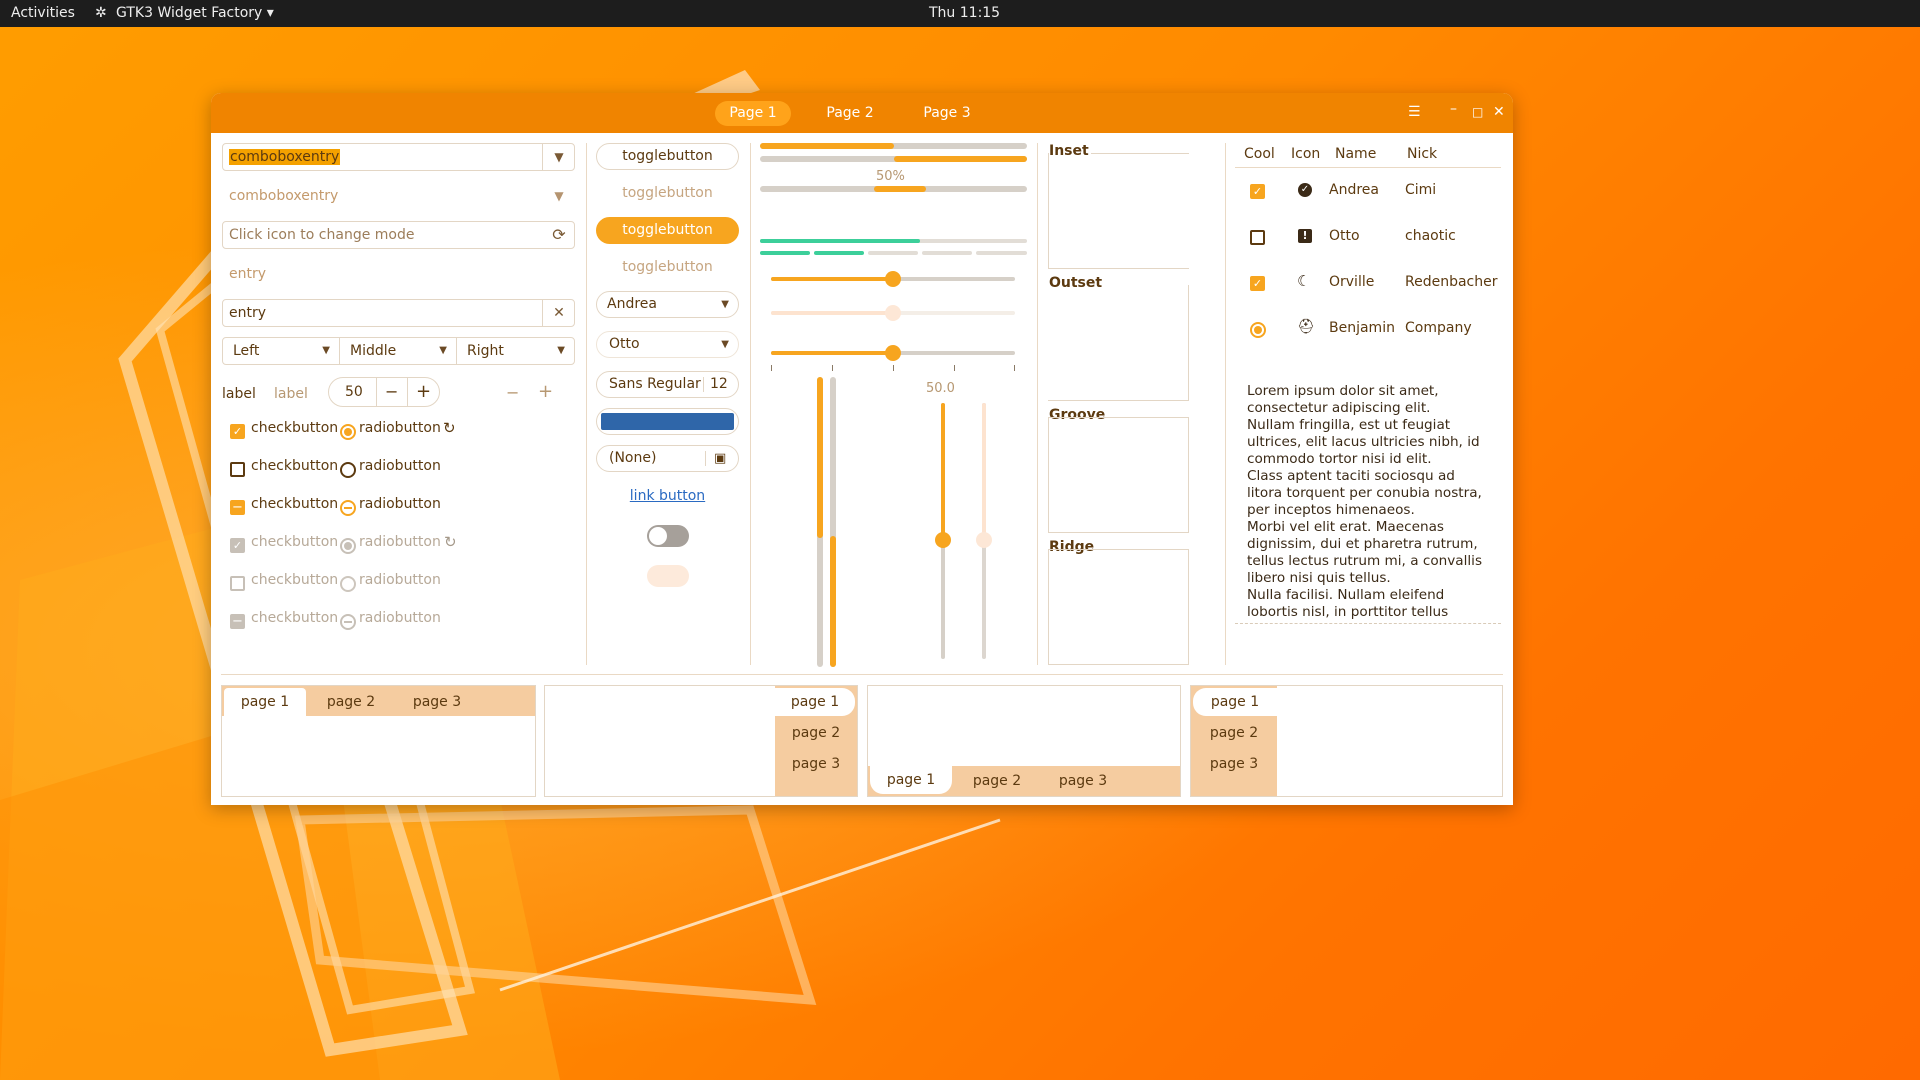 The image size is (1920, 1080). I want to click on tree-row-nick: Cimi, so click(1420, 190).